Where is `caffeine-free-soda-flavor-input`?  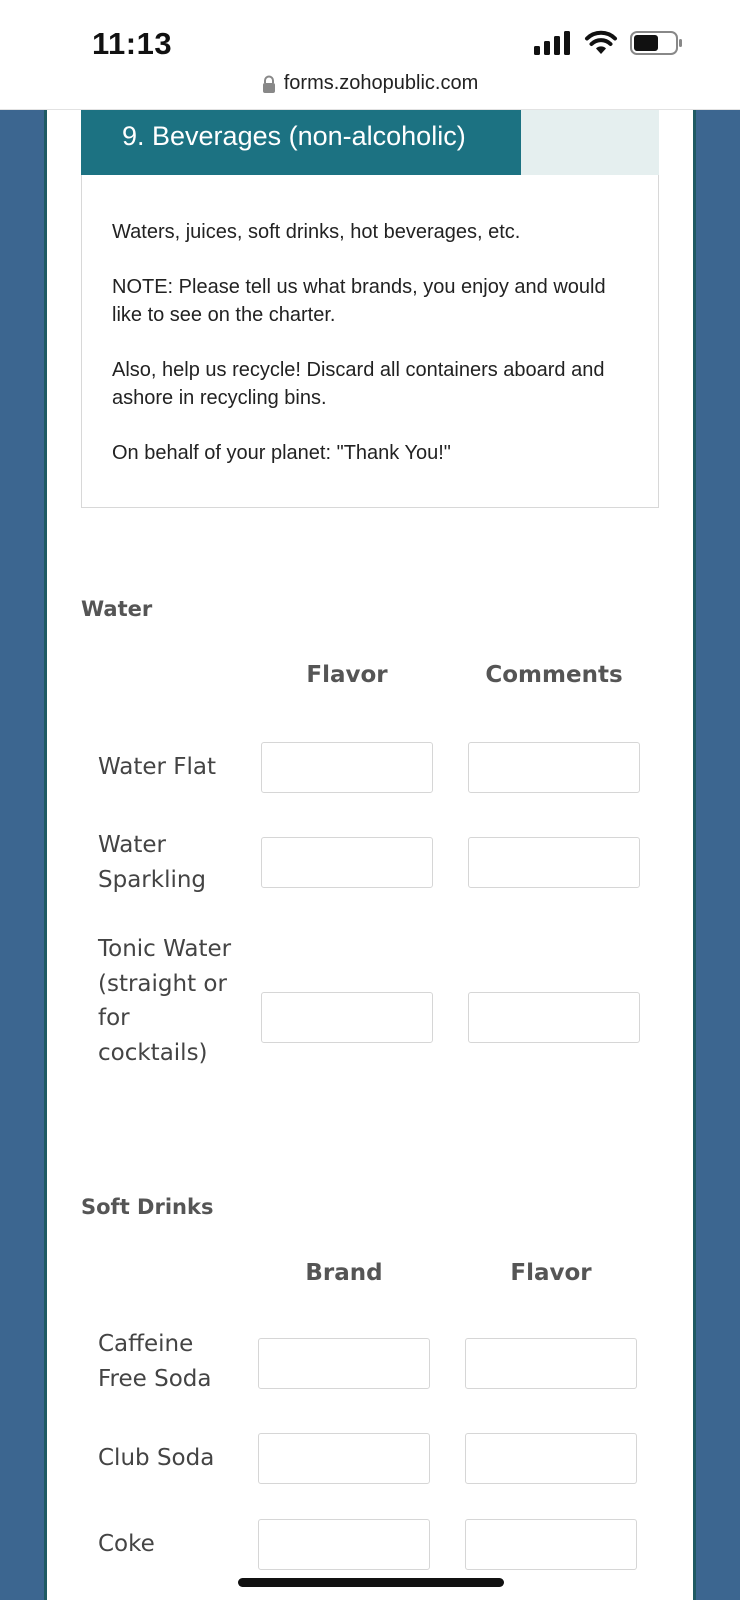
caffeine-free-soda-flavor-input is located at coordinates (551, 1363).